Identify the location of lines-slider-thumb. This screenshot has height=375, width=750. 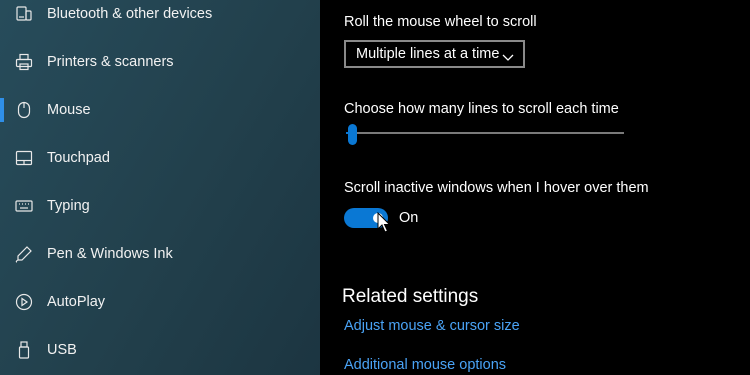
(352, 134).